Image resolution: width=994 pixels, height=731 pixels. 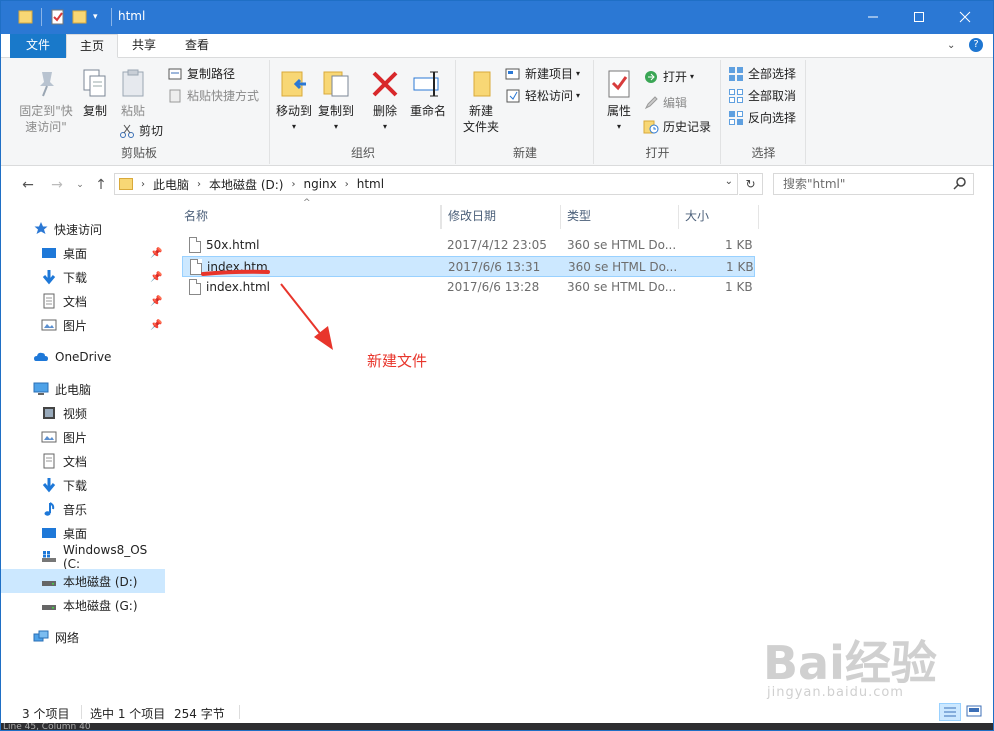 What do you see at coordinates (950, 712) in the screenshot?
I see `details-view-icon` at bounding box center [950, 712].